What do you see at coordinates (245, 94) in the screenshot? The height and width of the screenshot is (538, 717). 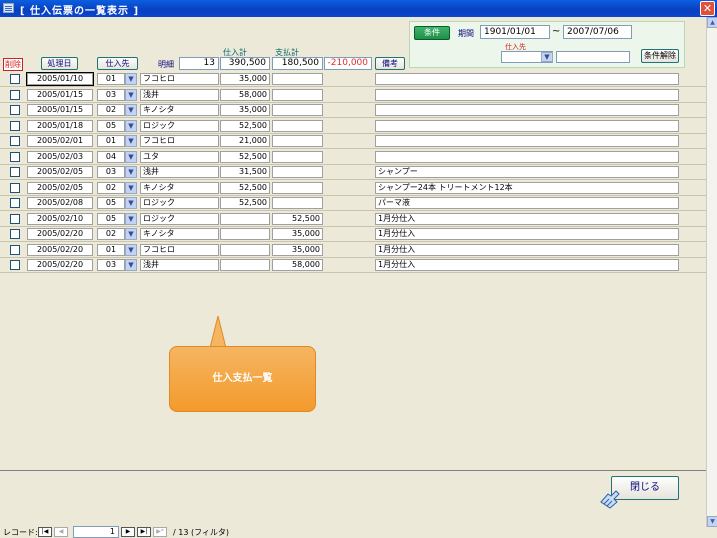 I see `purchase-amount-cell: 58,000` at bounding box center [245, 94].